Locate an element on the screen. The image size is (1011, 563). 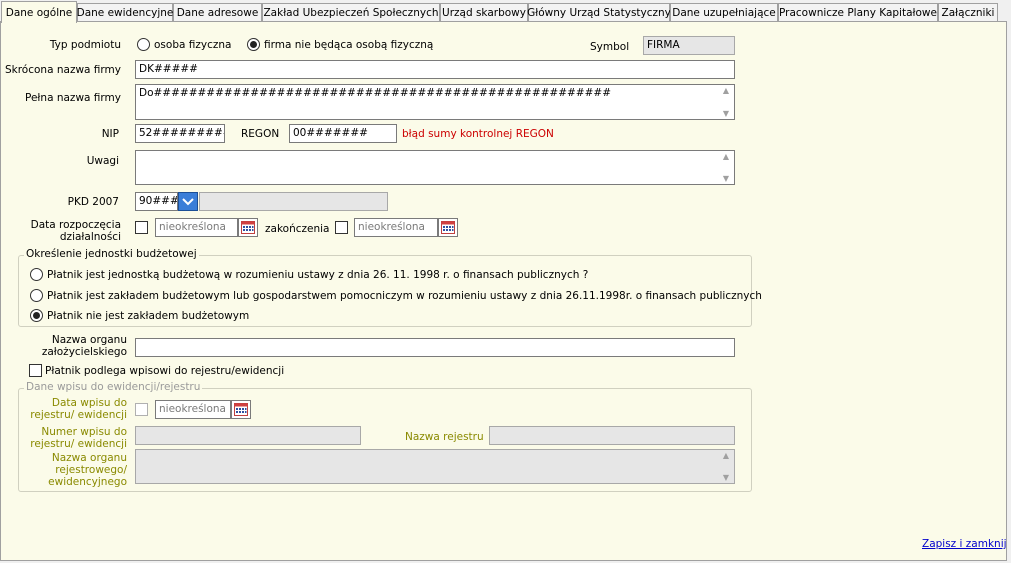
uwagi-scrollbar: ▲ ▼ is located at coordinates (726, 167).